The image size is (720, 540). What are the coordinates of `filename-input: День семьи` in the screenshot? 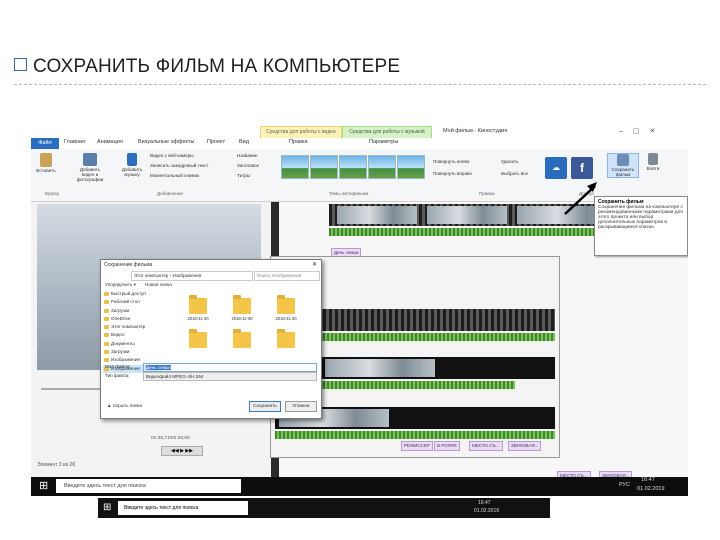 It's located at (230, 367).